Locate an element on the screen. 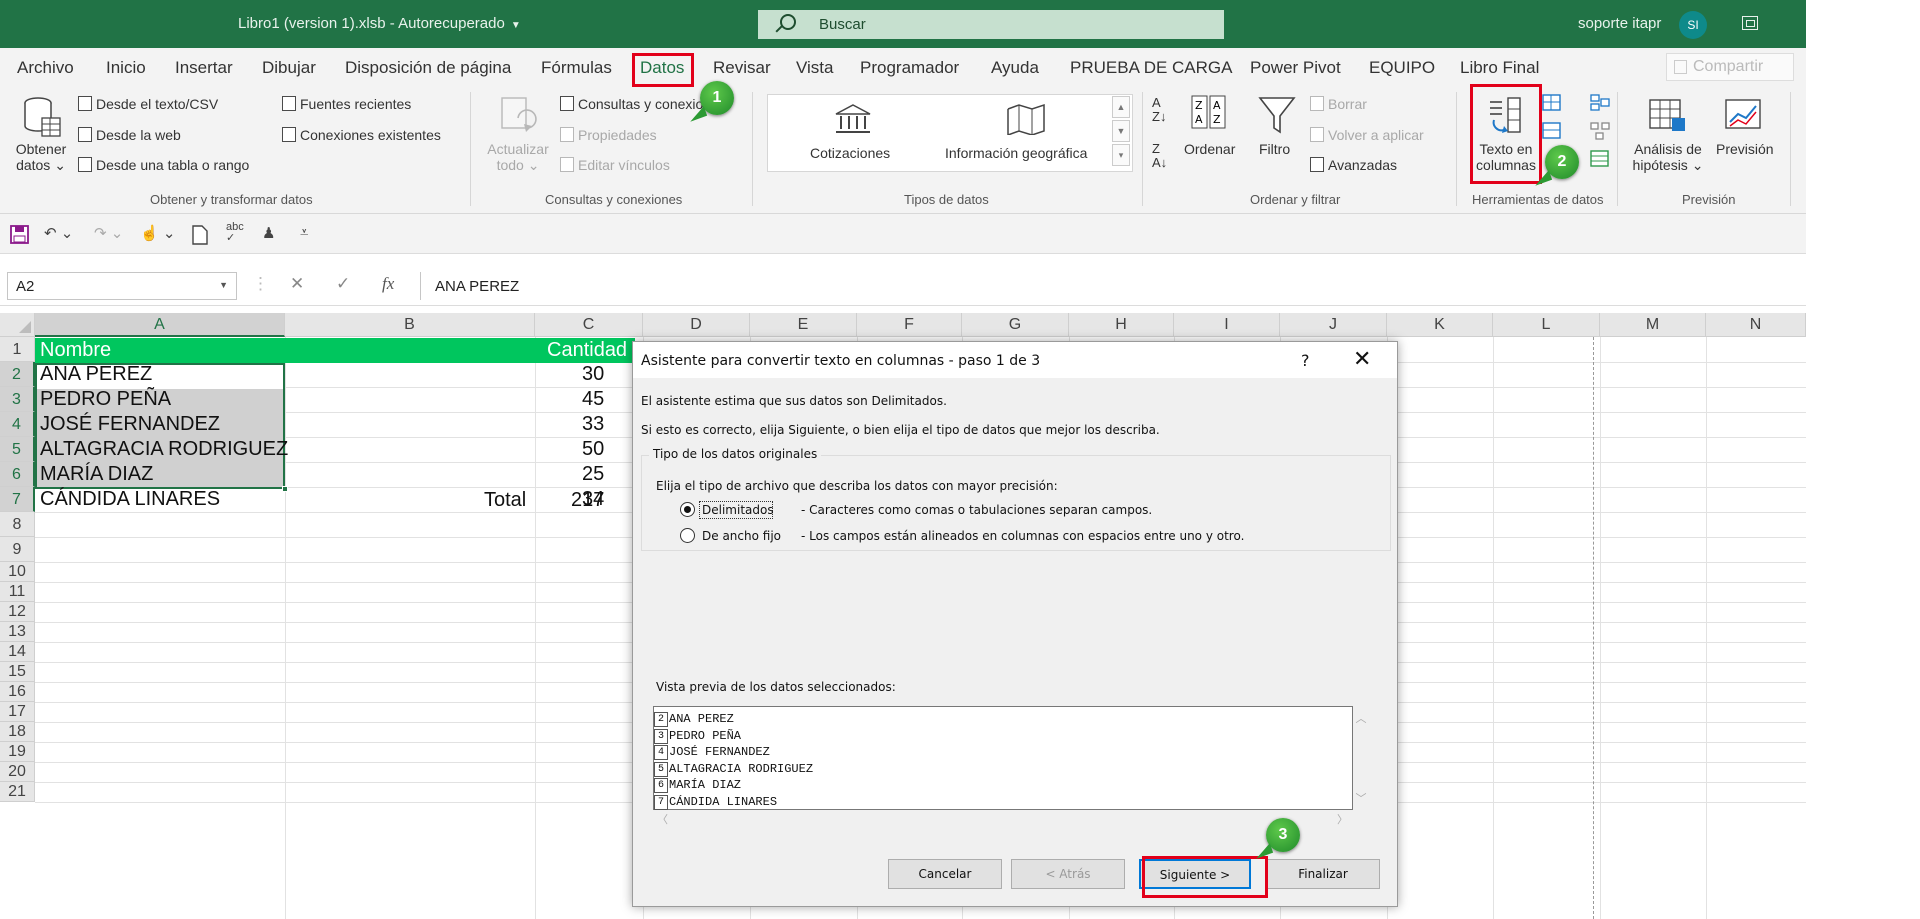  sort-az-icon: A Z↓ is located at coordinates (1159, 110).